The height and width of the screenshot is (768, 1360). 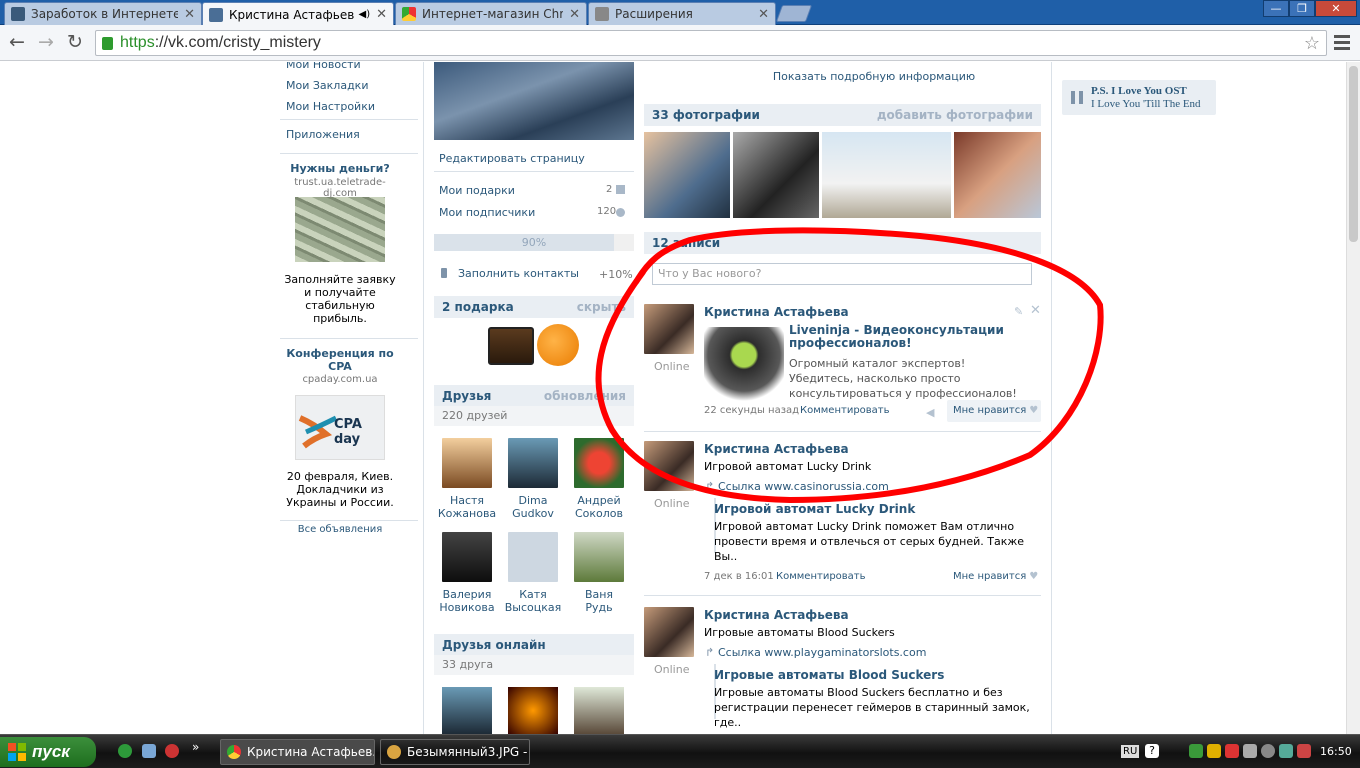 What do you see at coordinates (814, 509) in the screenshot?
I see `link-title: Игровой автомат Lucky Drink` at bounding box center [814, 509].